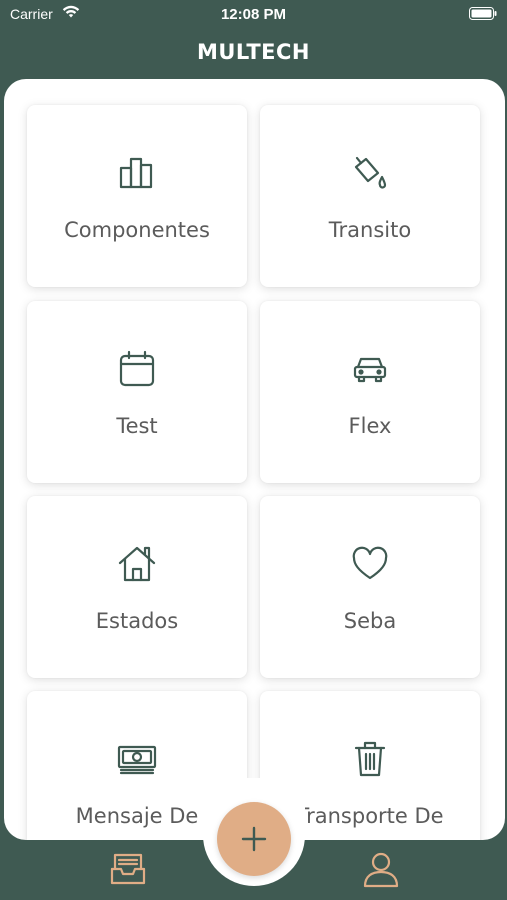  I want to click on profile-icon, so click(381, 869).